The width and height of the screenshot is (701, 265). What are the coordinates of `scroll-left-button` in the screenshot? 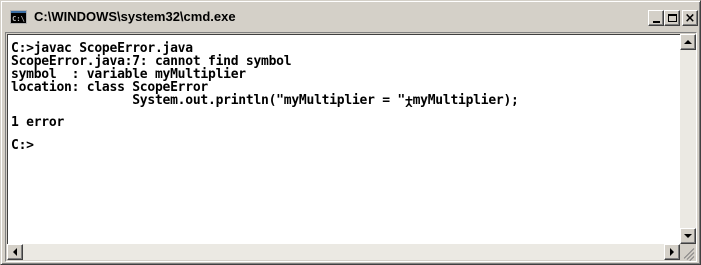 It's located at (15, 252).